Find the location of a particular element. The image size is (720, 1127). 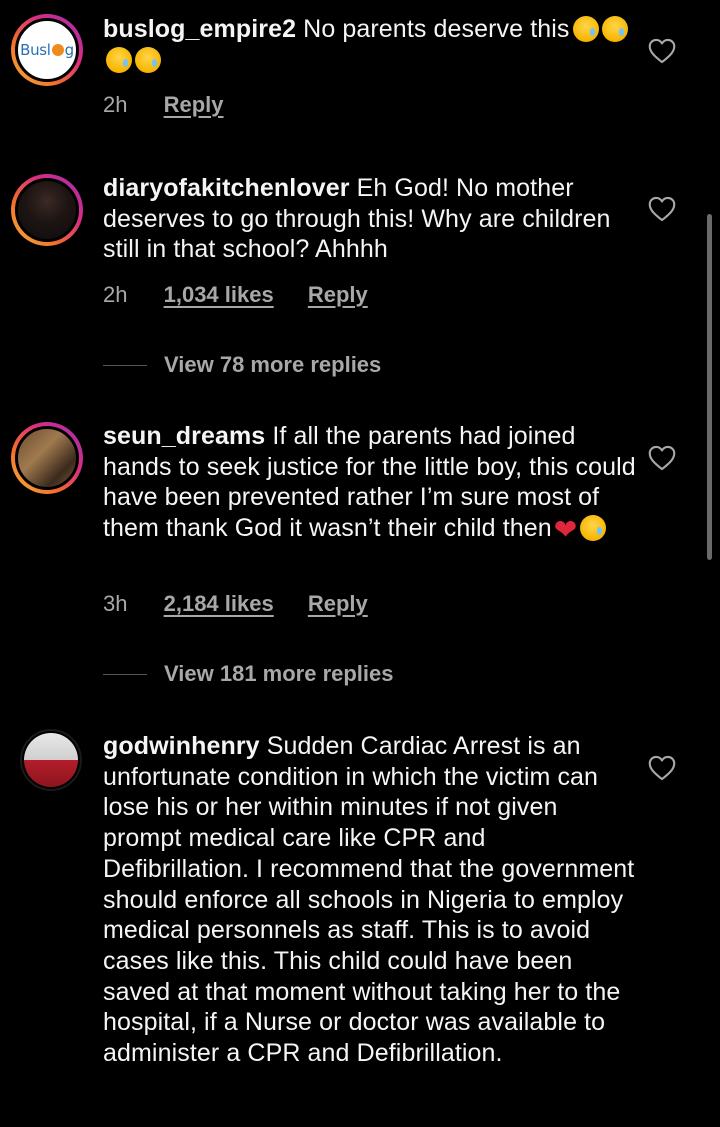

comment-meta: 2h Reply is located at coordinates (177, 105).